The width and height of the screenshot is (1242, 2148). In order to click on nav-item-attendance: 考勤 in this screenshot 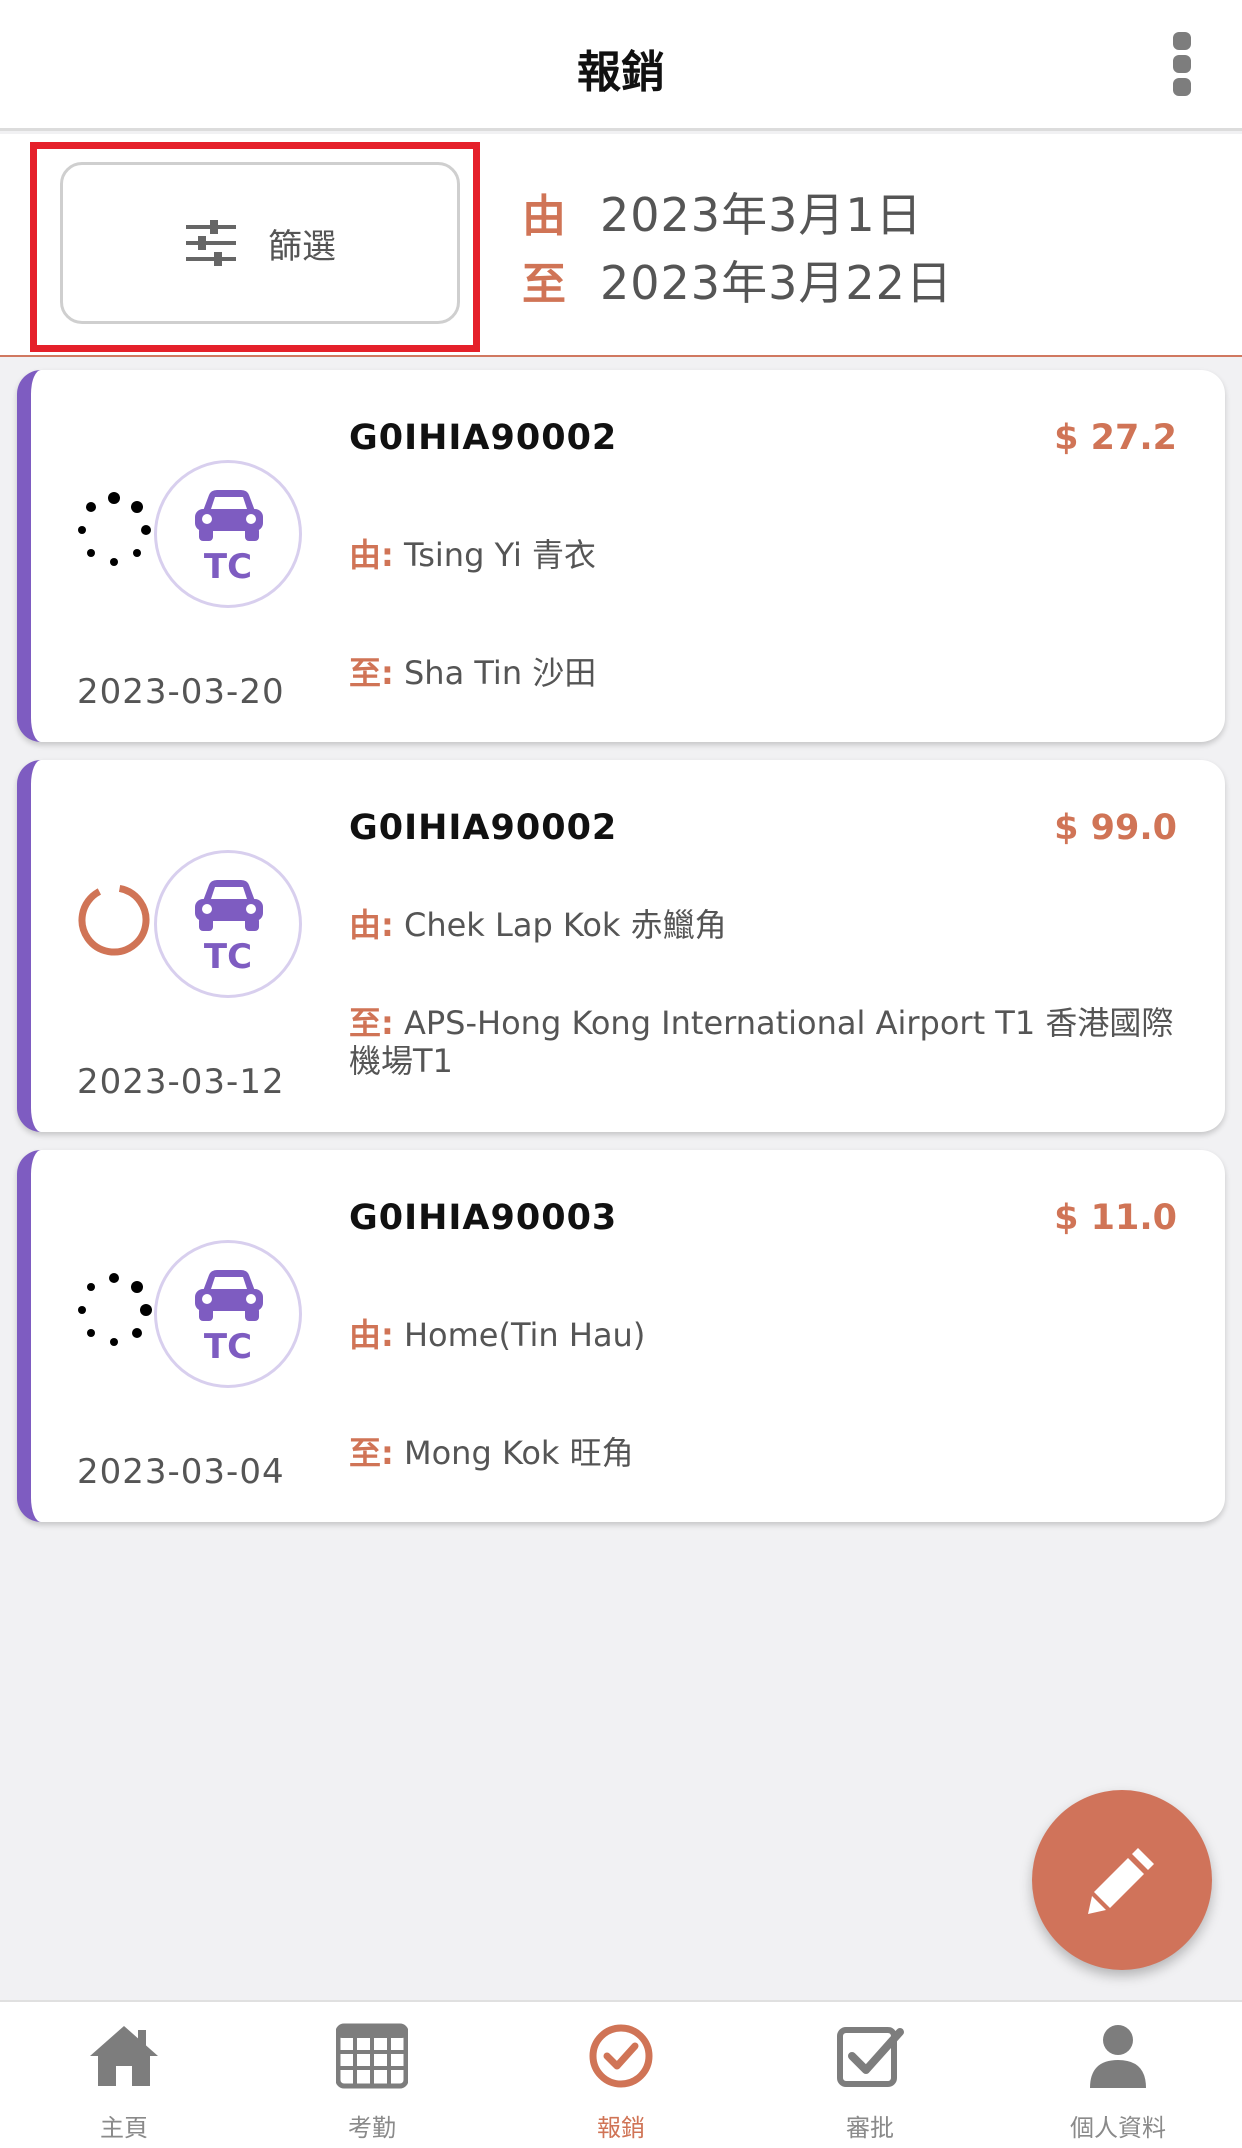, I will do `click(372, 2085)`.